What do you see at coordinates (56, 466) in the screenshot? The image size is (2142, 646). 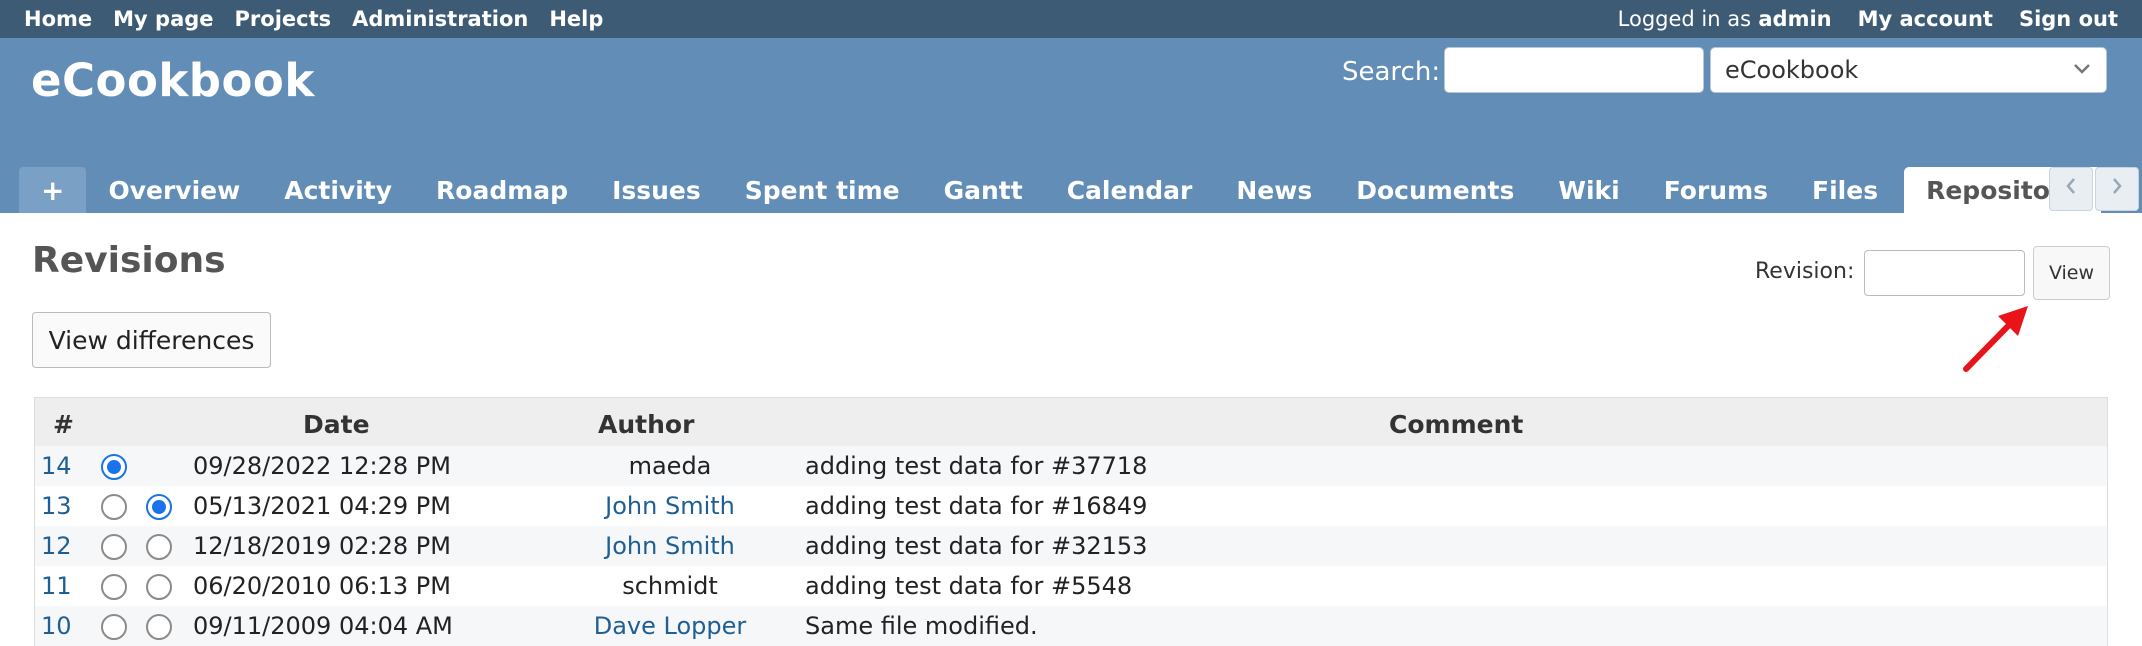 I see `revision-link: 14` at bounding box center [56, 466].